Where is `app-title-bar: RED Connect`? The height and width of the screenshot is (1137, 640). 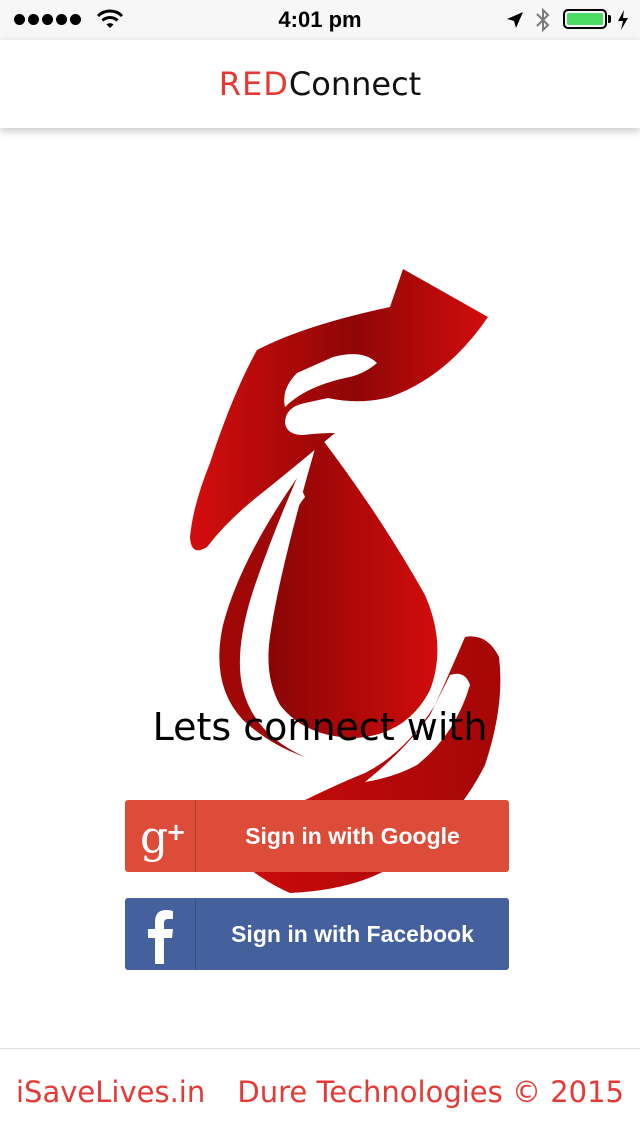
app-title-bar: RED Connect is located at coordinates (320, 84).